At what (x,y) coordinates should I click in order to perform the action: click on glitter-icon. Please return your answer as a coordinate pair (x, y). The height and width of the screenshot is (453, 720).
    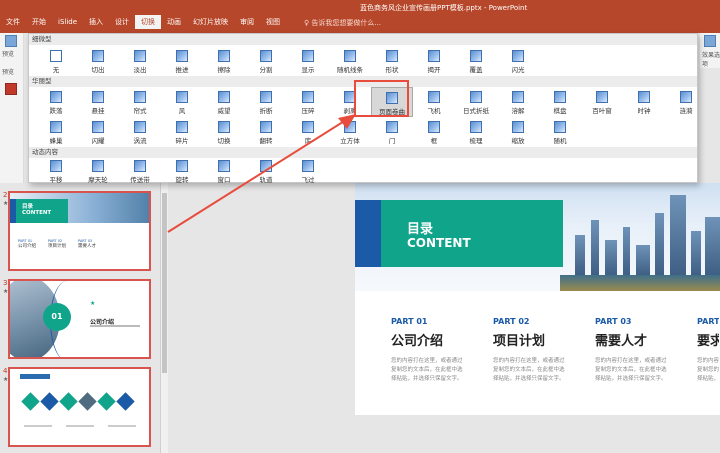
    Looking at the image, I should click on (98, 127).